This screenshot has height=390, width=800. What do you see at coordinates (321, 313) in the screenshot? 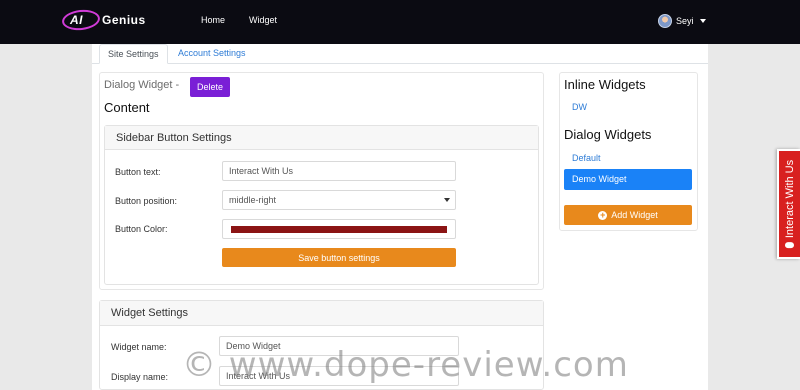
I see `widget-settings-header: Widget Settings` at bounding box center [321, 313].